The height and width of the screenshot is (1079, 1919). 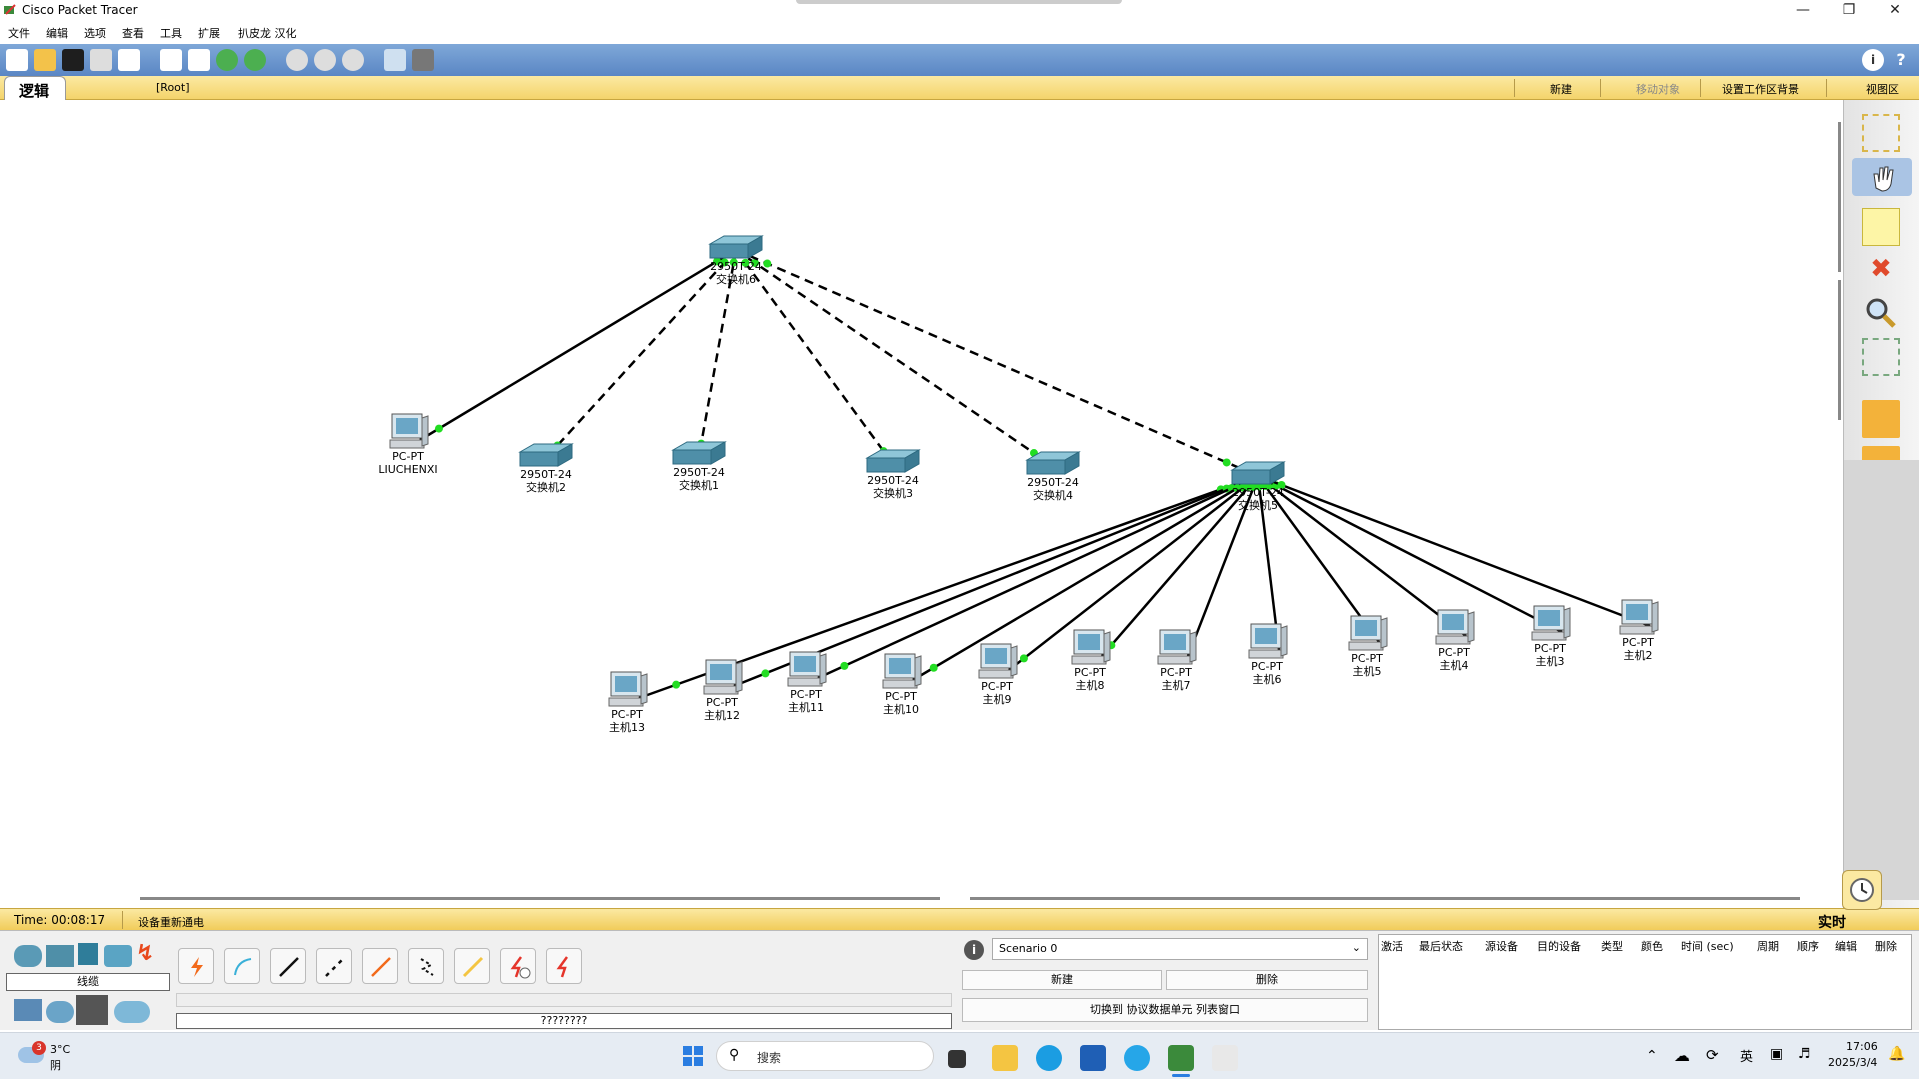 I want to click on power-cycle-button: 设备重新通电, so click(x=171, y=922).